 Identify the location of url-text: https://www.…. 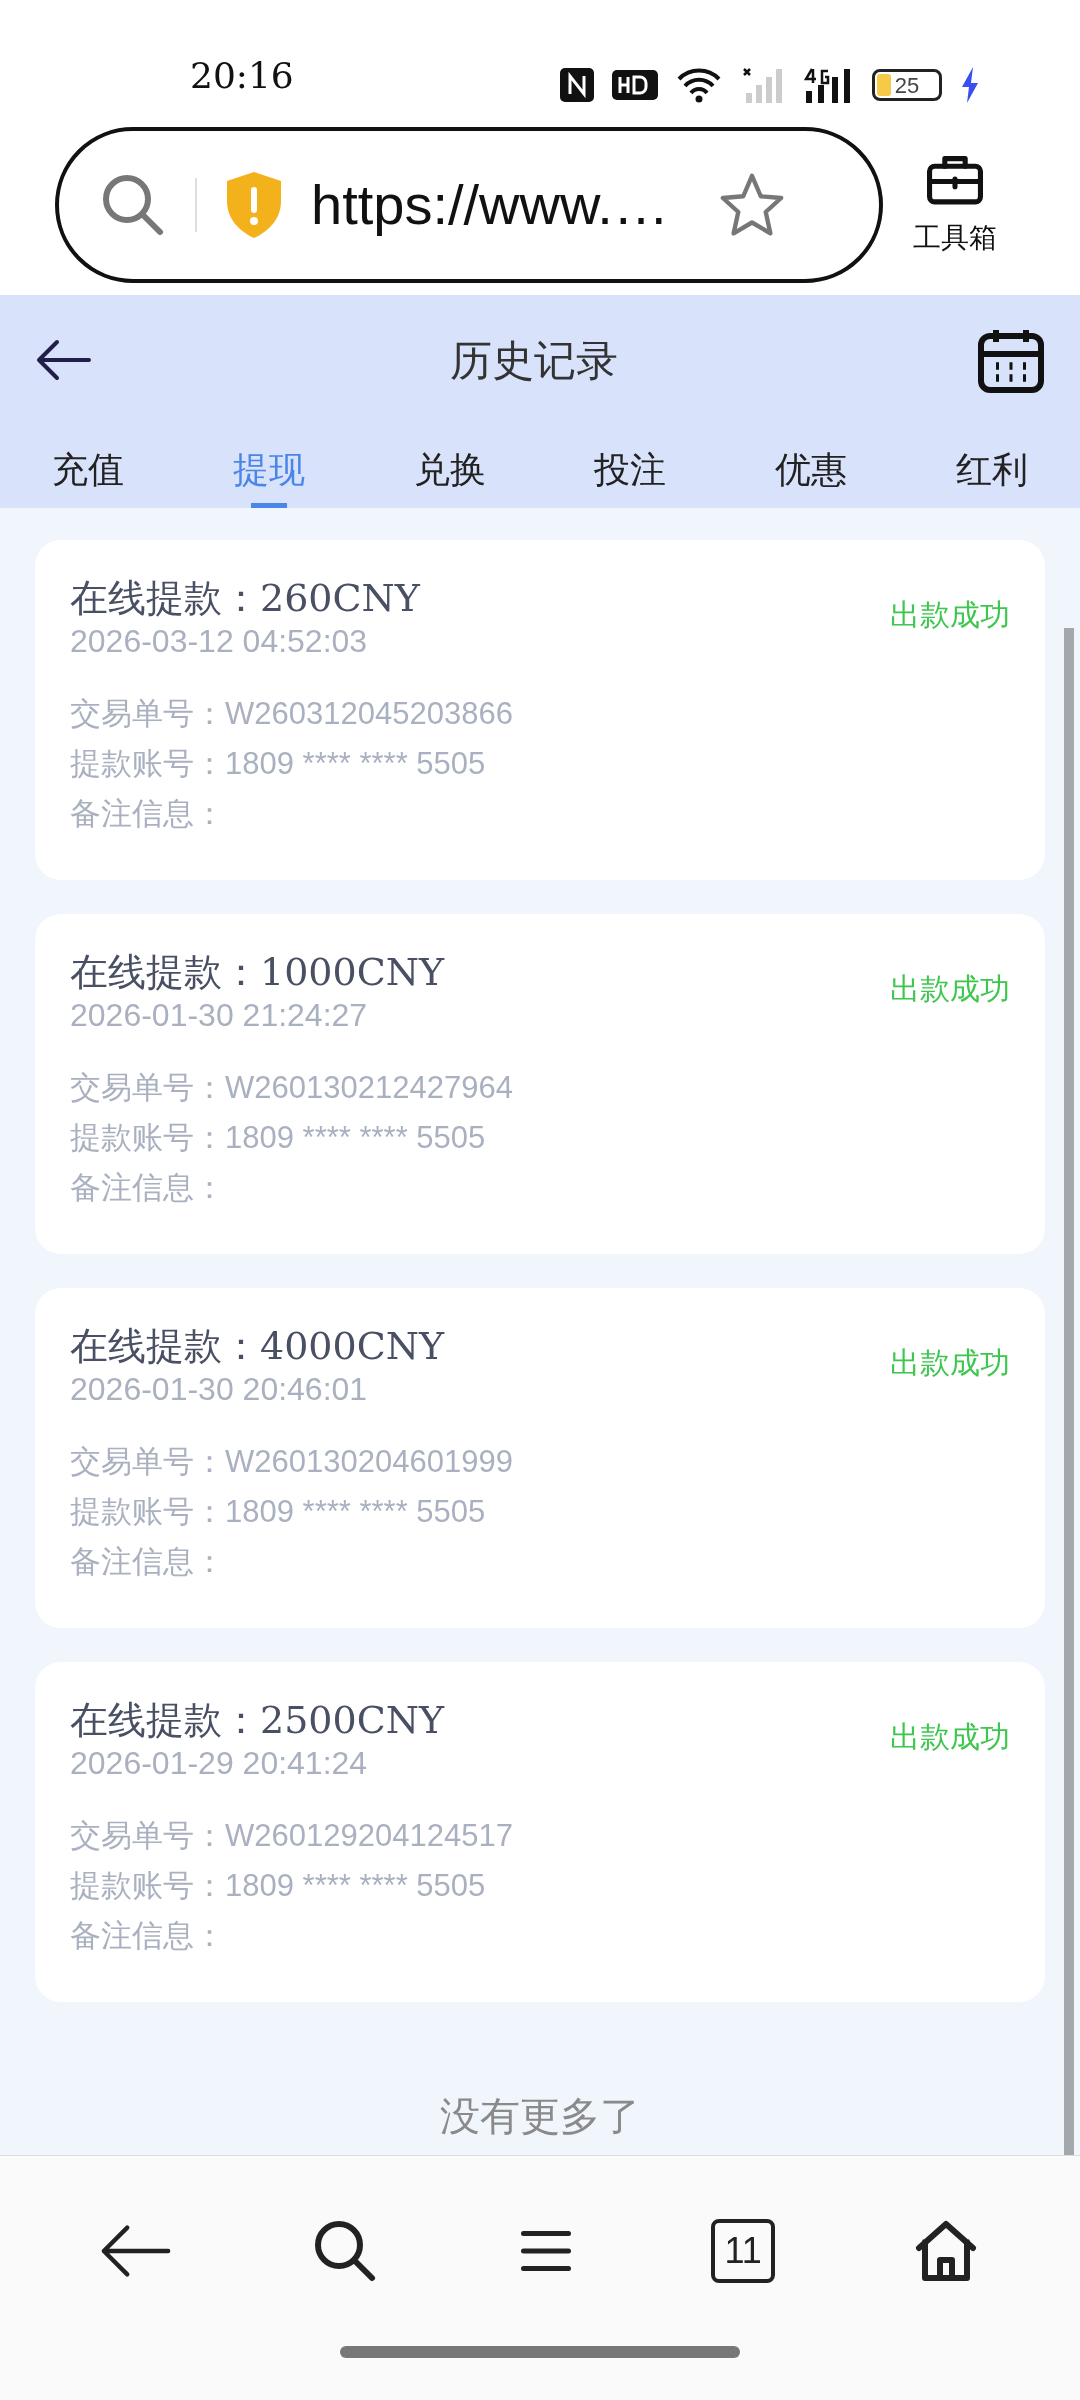
(501, 205).